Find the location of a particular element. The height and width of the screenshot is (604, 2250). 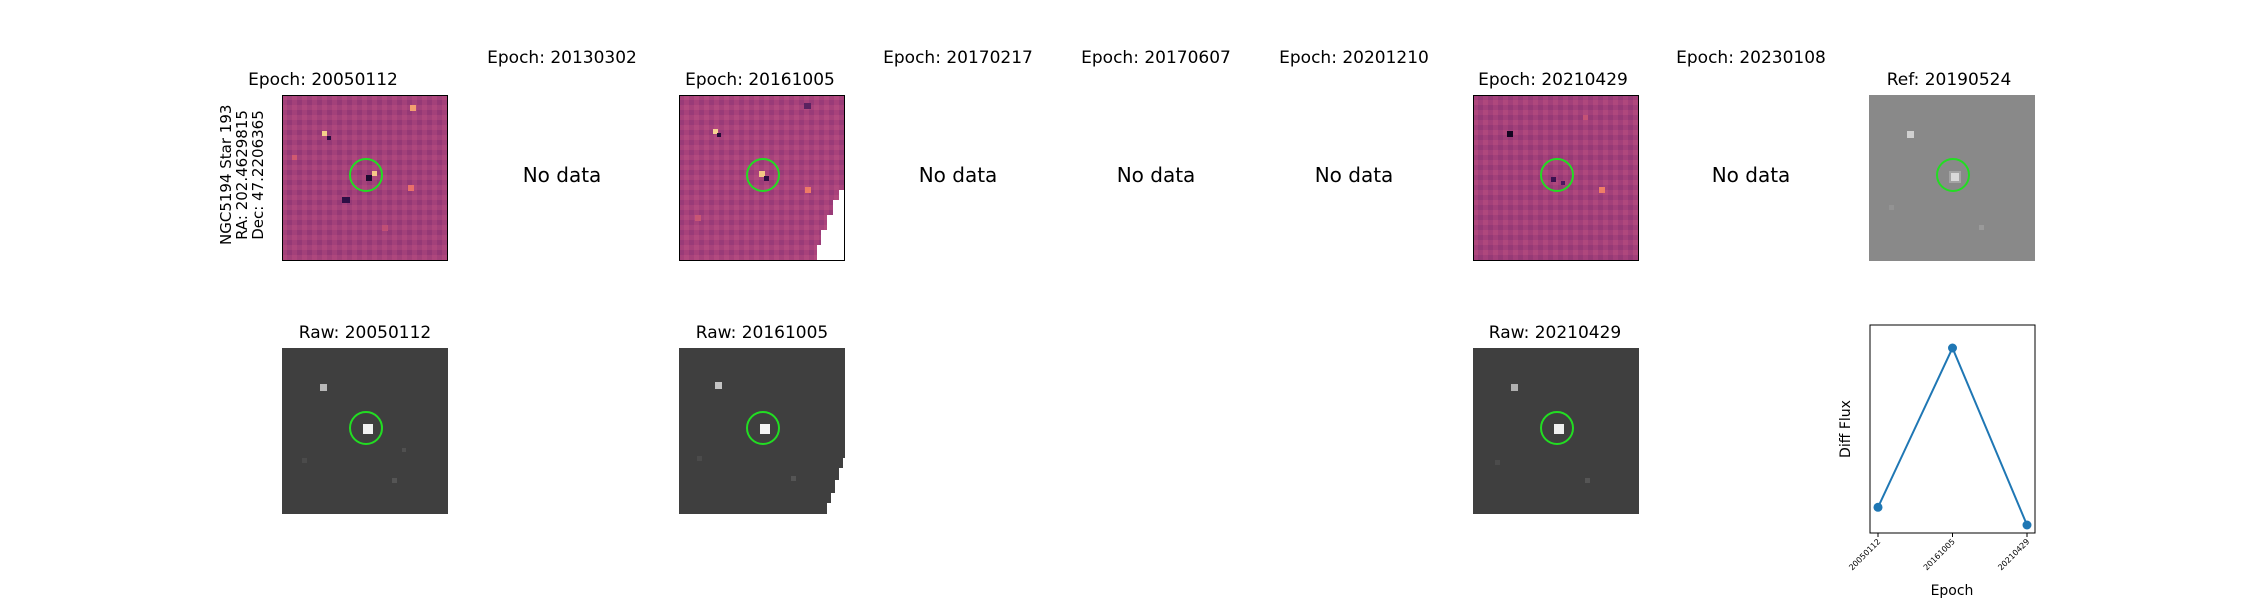

epoch-title-1: Epoch: 20050112 is located at coordinates (323, 80).